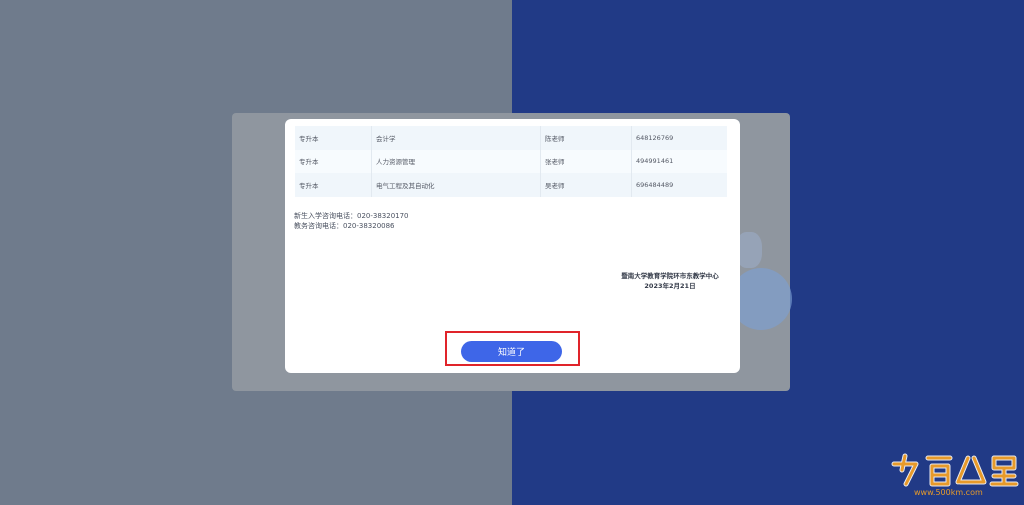 This screenshot has width=1024, height=505. What do you see at coordinates (456, 138) in the screenshot?
I see `table-cell-major: 会计学` at bounding box center [456, 138].